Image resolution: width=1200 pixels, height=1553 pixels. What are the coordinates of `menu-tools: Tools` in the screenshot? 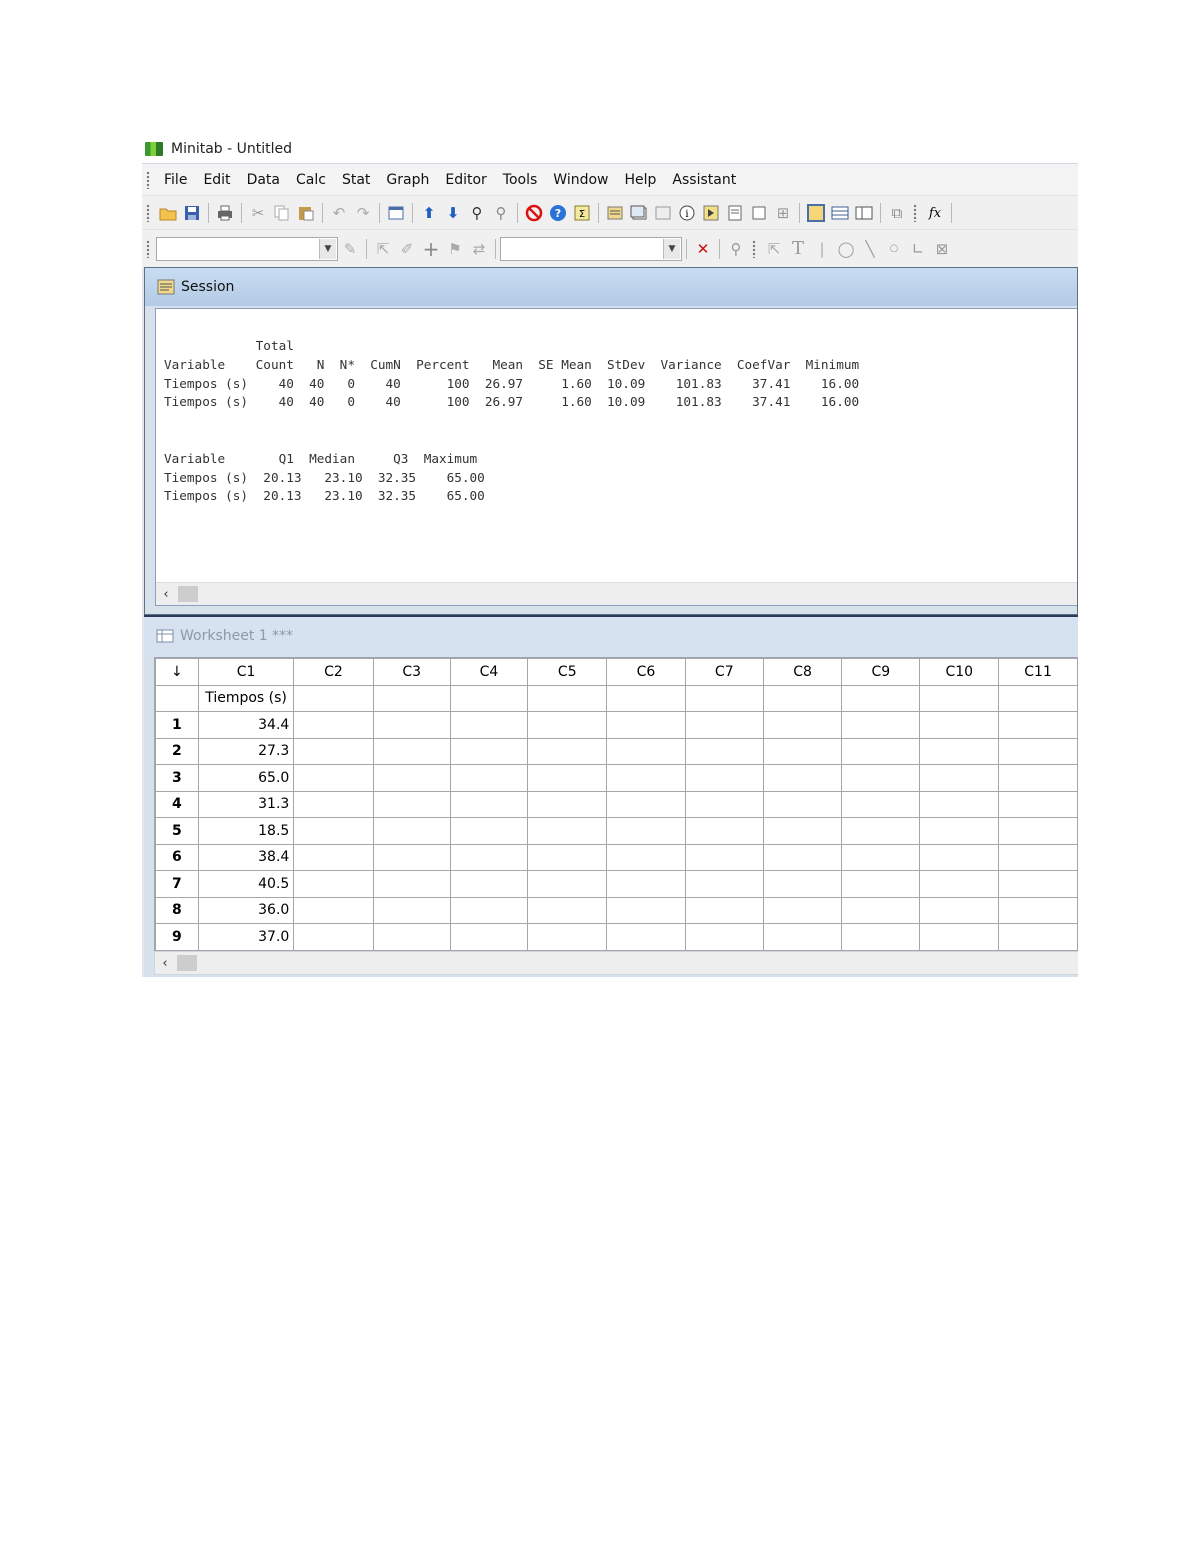 It's located at (520, 180).